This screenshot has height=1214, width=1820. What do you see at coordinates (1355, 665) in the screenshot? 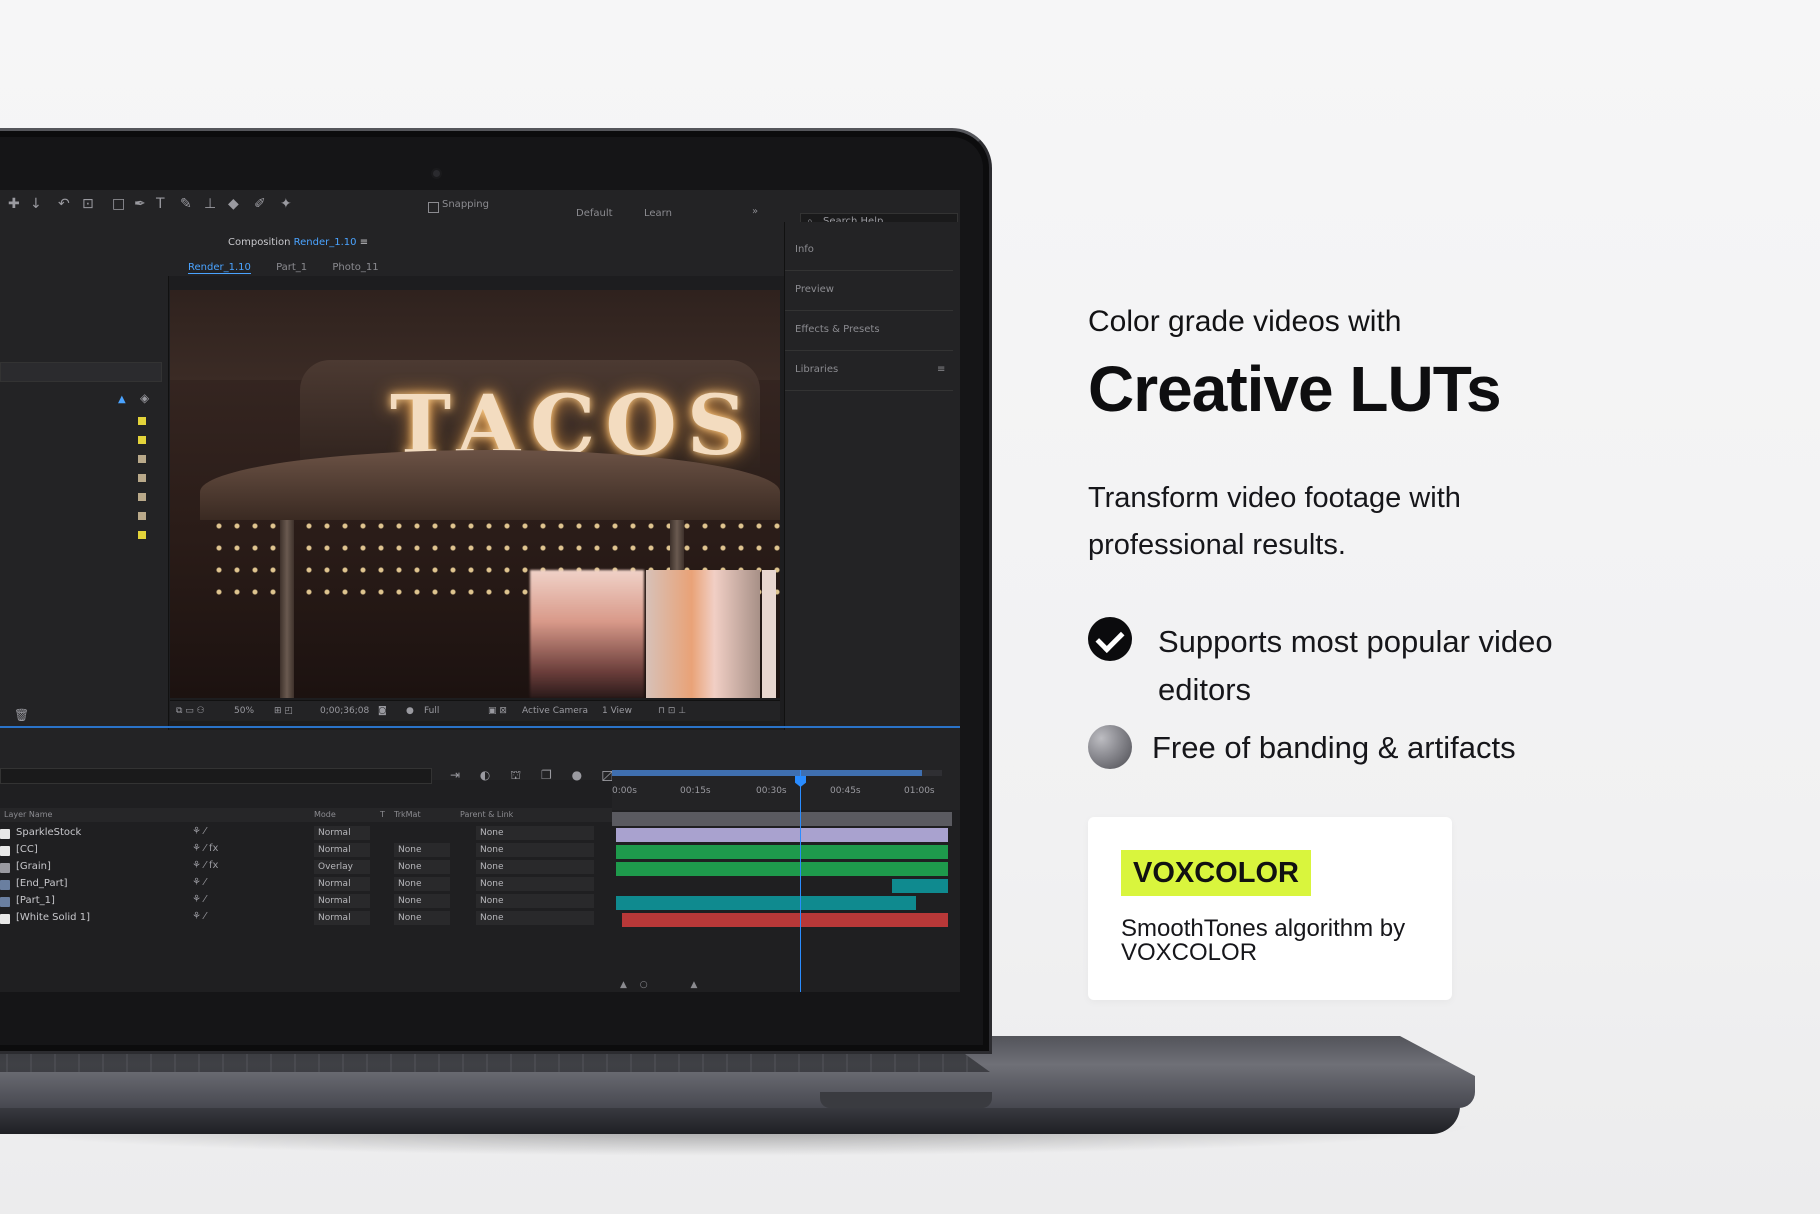
I see `feature-item: Supports most popular video editors` at bounding box center [1355, 665].